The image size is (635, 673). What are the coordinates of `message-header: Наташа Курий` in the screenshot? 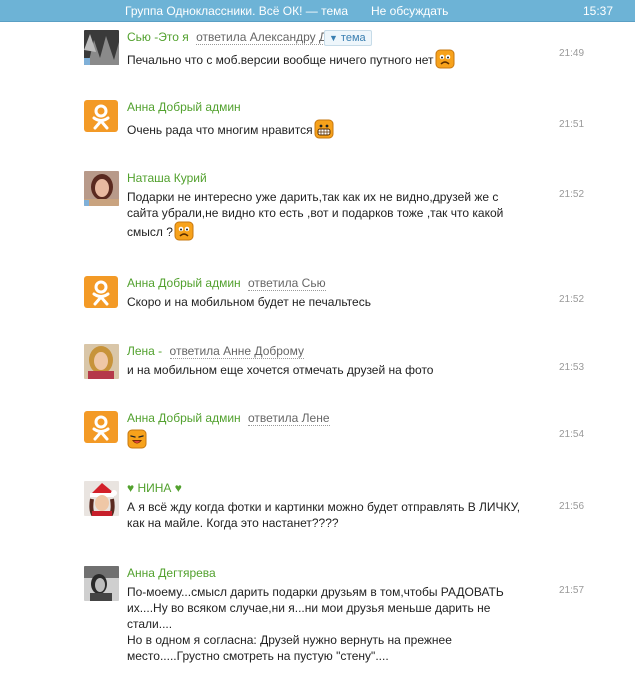 It's located at (167, 178).